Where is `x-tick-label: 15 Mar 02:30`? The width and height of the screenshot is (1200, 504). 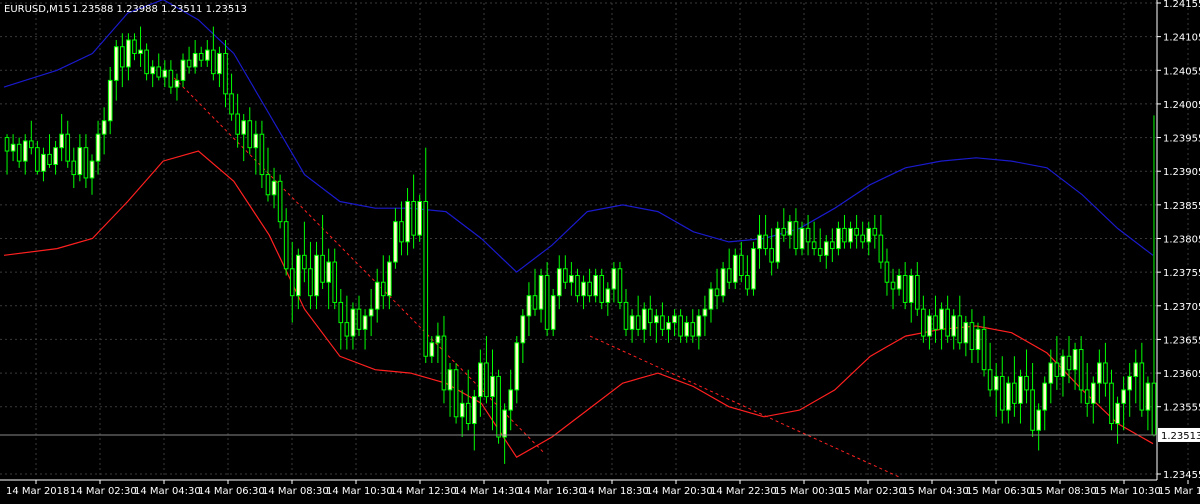
x-tick-label: 15 Mar 02:30 is located at coordinates (871, 491).